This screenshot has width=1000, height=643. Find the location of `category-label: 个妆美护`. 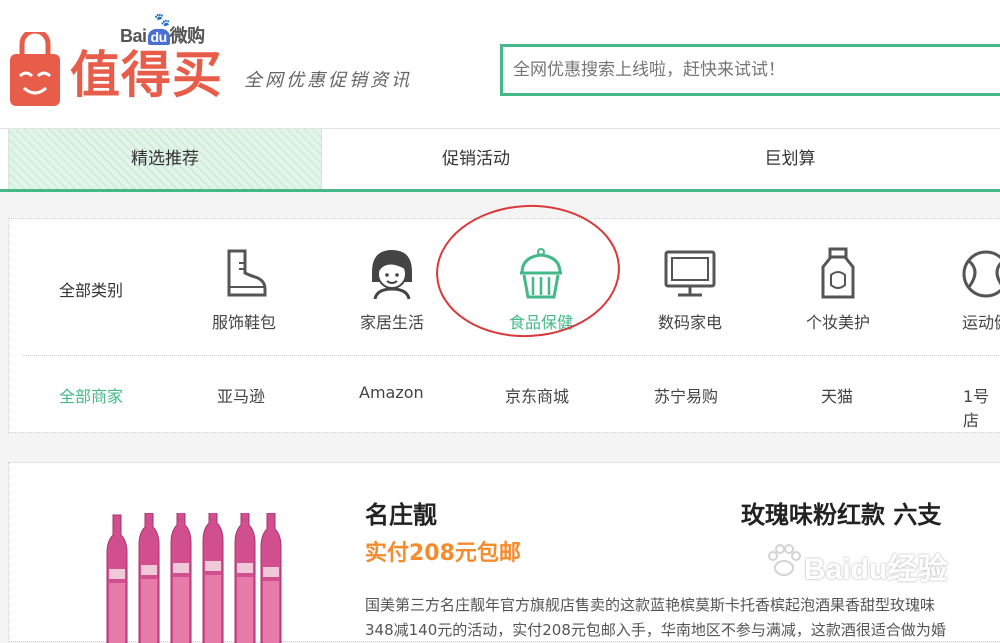

category-label: 个妆美护 is located at coordinates (837, 322).